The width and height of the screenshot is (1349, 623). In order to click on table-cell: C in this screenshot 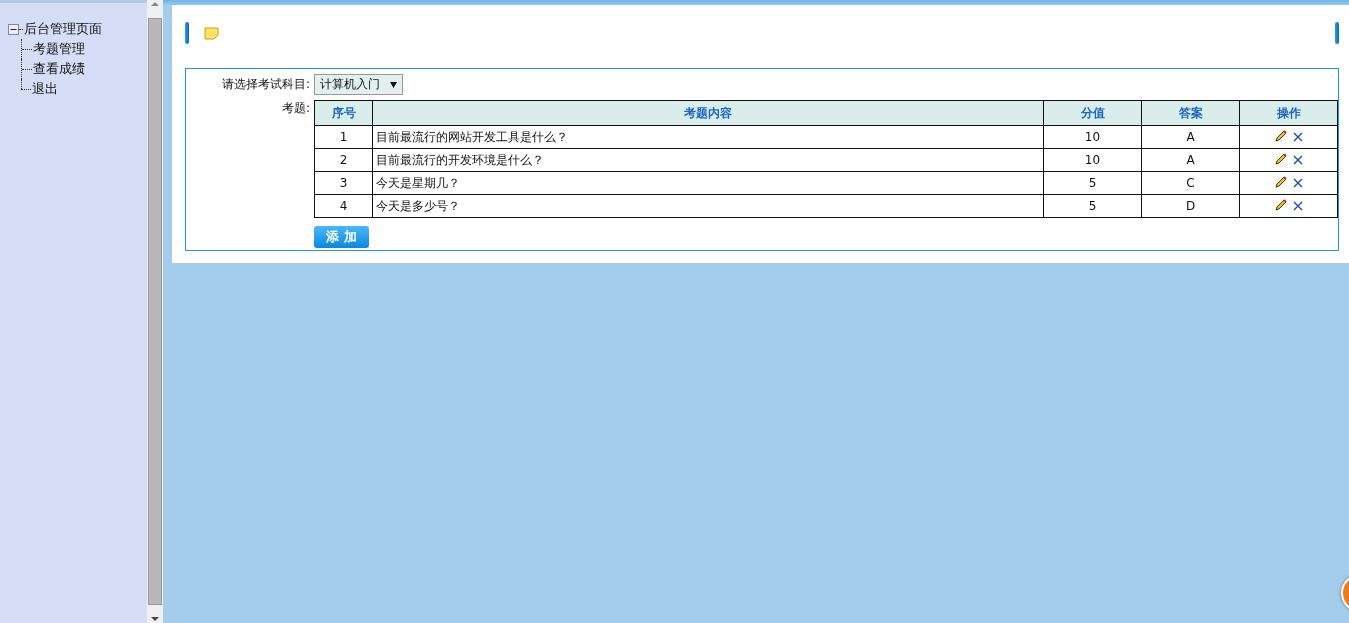, I will do `click(1190, 183)`.